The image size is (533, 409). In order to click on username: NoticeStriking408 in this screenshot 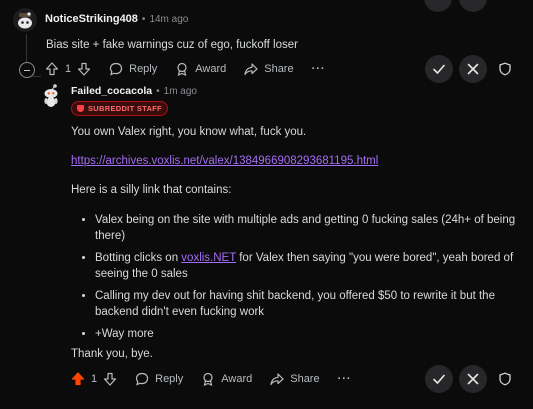, I will do `click(91, 19)`.